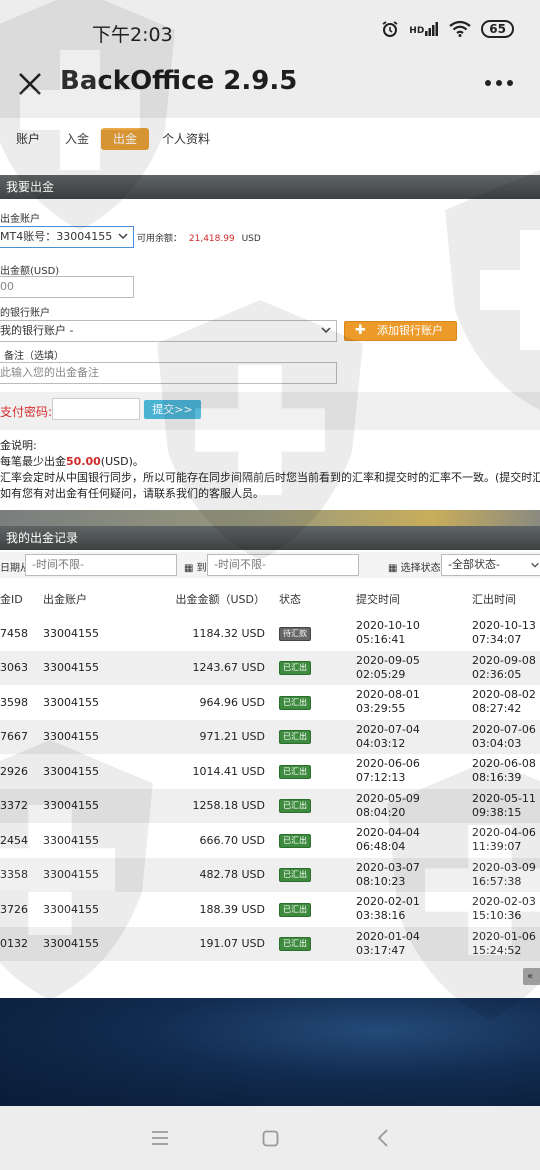 The height and width of the screenshot is (1170, 540). What do you see at coordinates (21, 840) in the screenshot?
I see `cell-id: 2454` at bounding box center [21, 840].